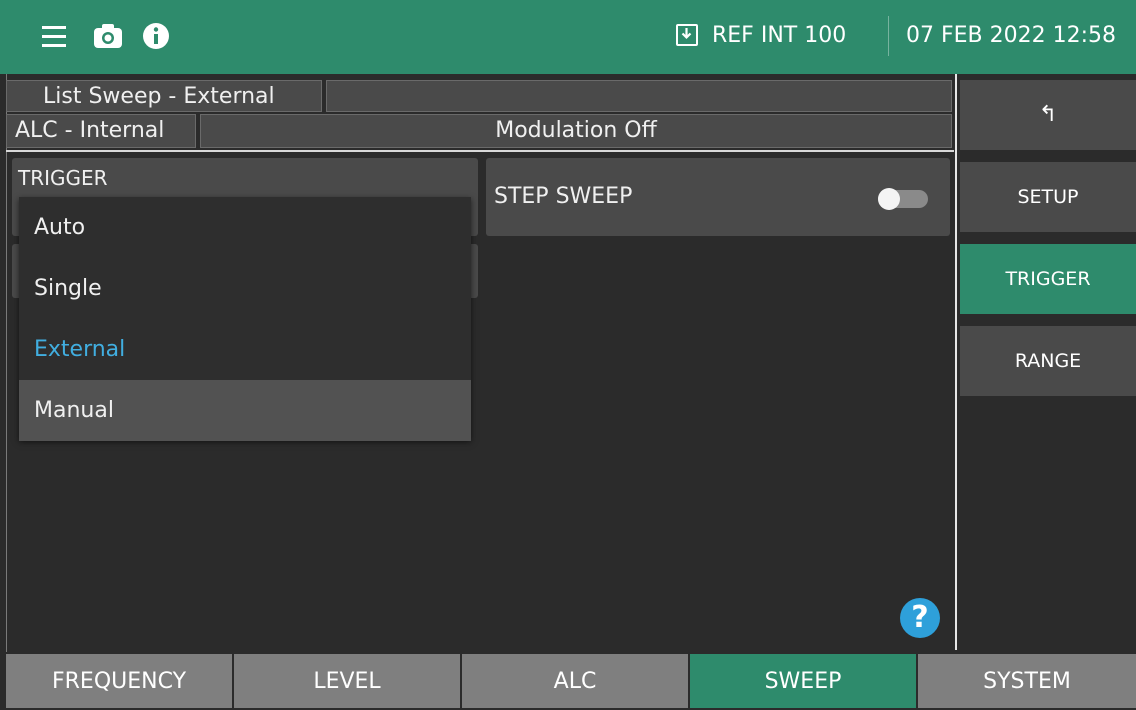 This screenshot has height=710, width=1136. Describe the element at coordinates (245, 410) in the screenshot. I see `trigger-option-manual: Manual` at that location.